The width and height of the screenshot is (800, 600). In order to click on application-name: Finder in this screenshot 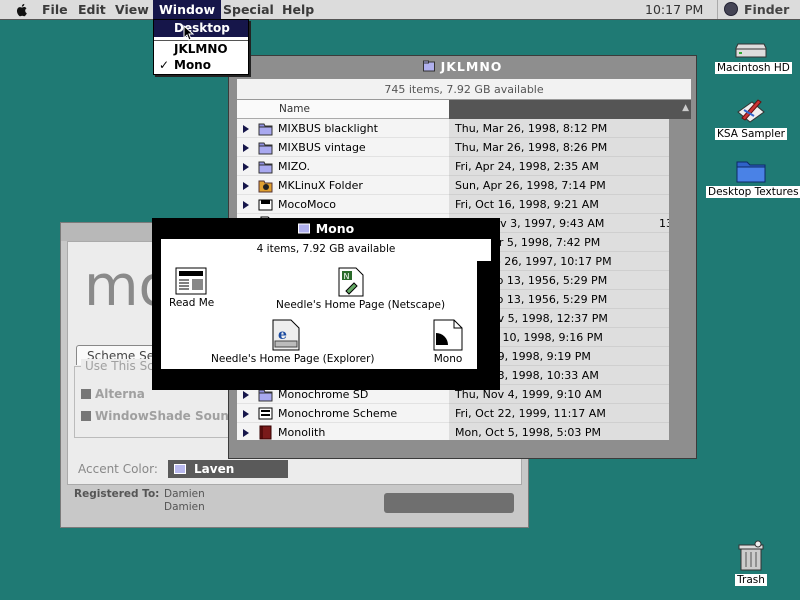, I will do `click(767, 9)`.